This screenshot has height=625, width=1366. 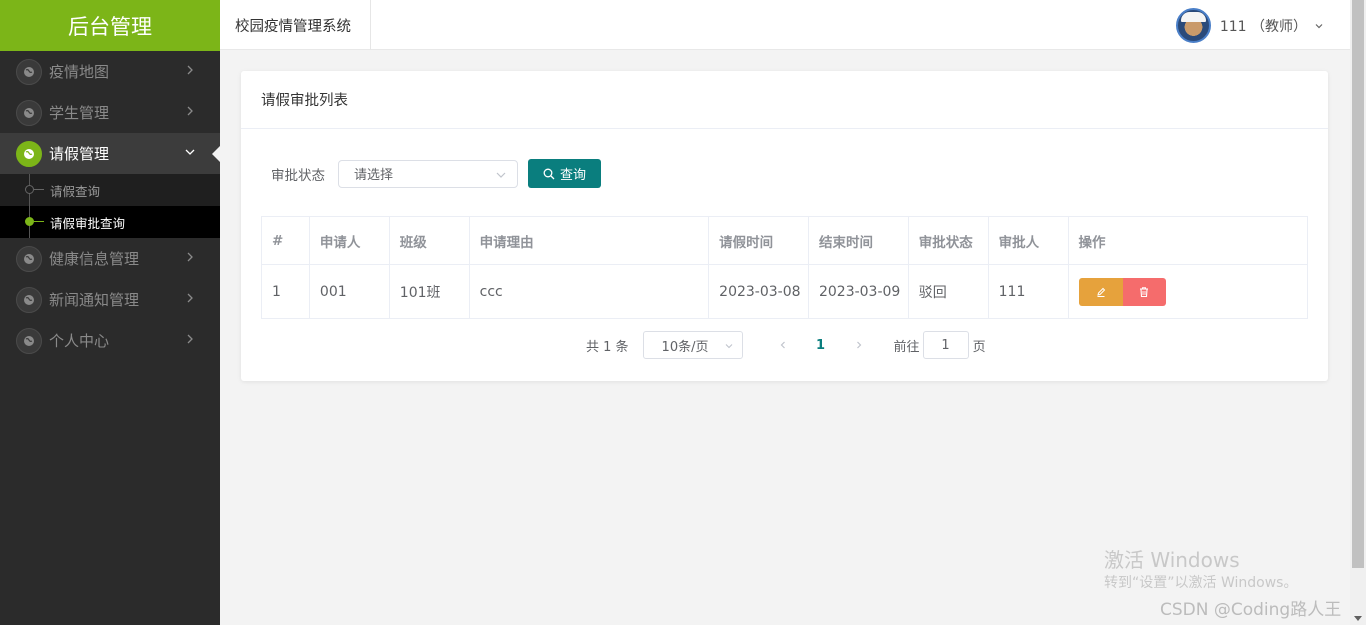 I want to click on column-header: 审批状态, so click(x=948, y=241).